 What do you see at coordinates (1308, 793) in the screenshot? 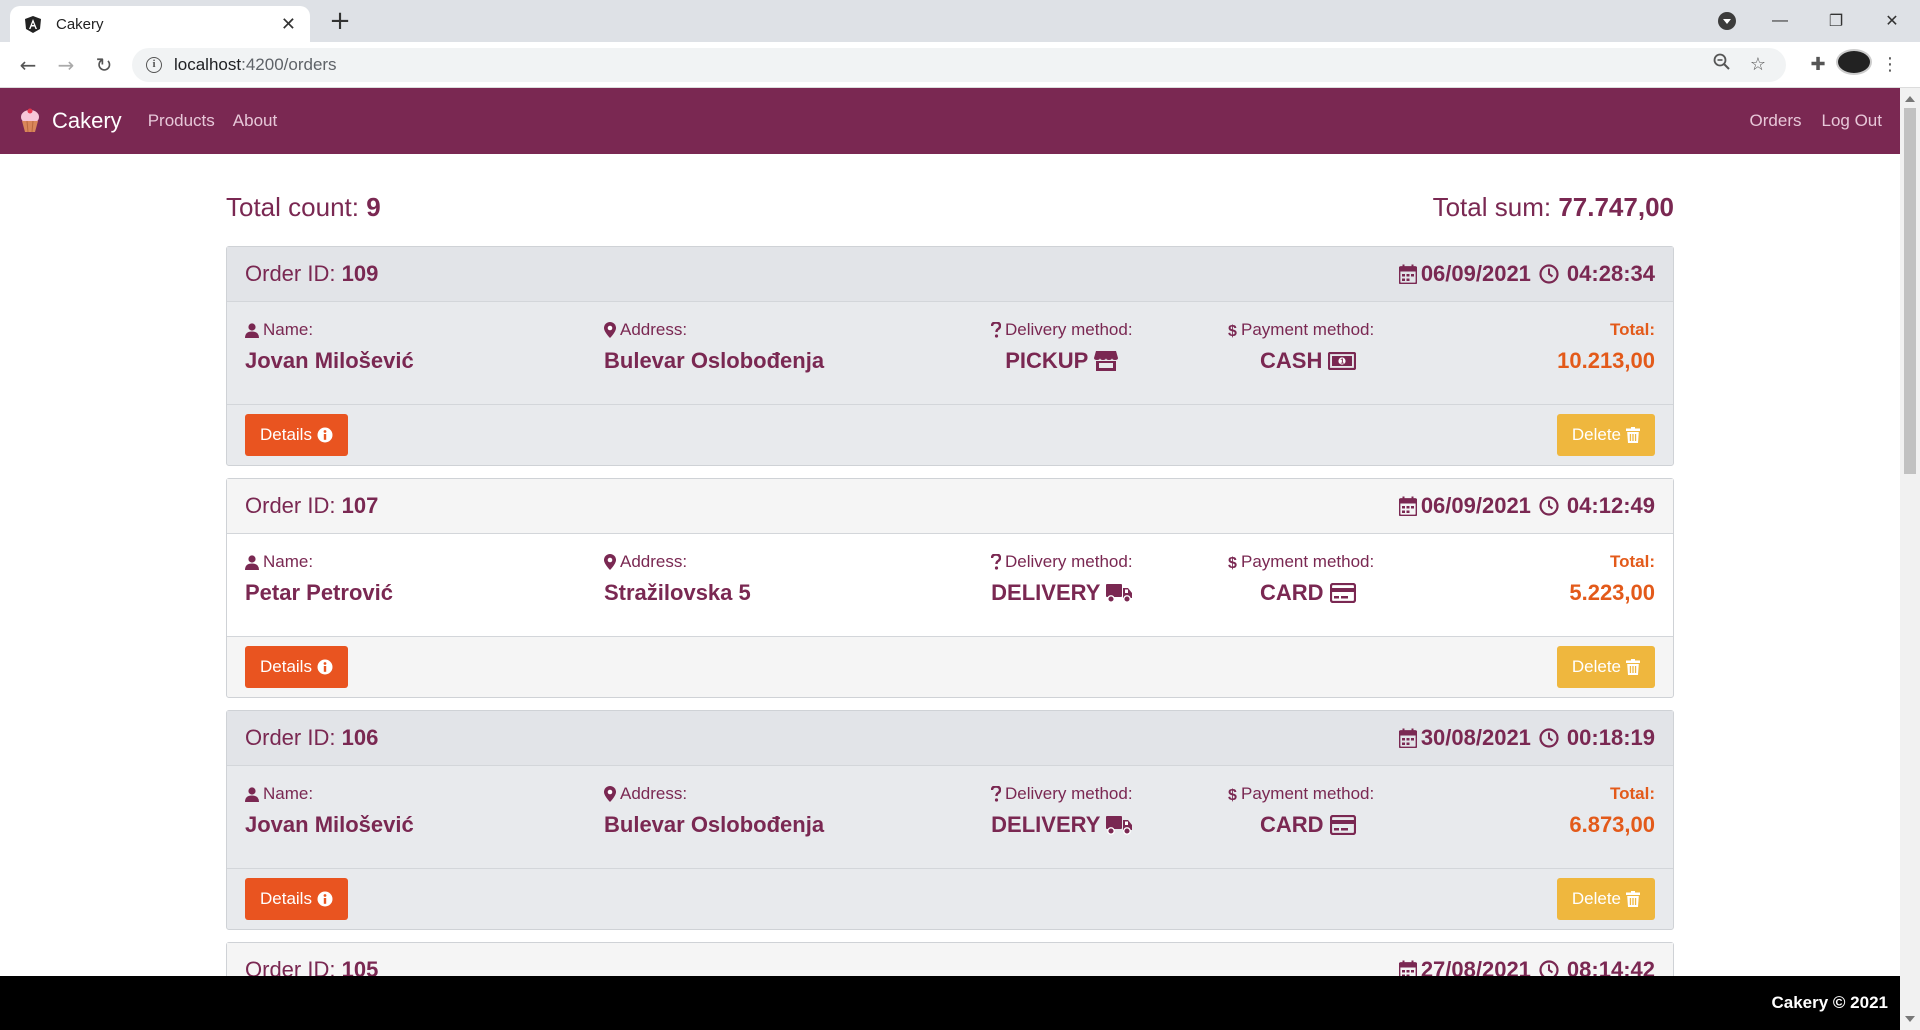
I see `payment-method-label: Payment method:` at bounding box center [1308, 793].